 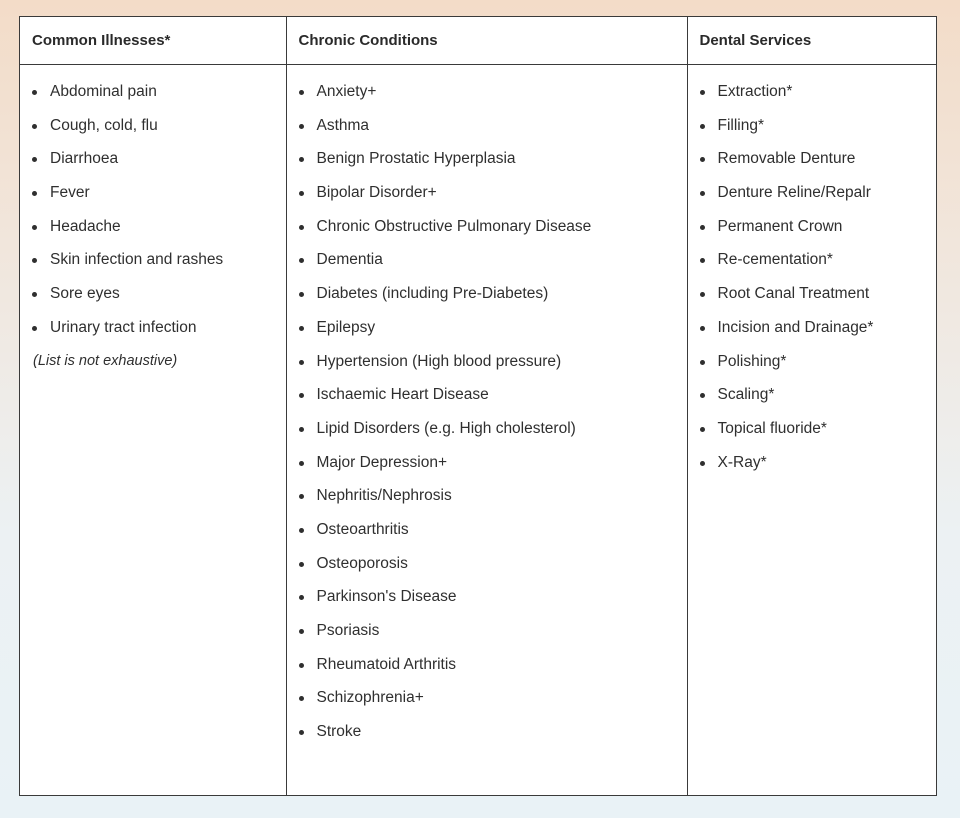 What do you see at coordinates (487, 199) in the screenshot?
I see `list-item: Bipolar Disorder+` at bounding box center [487, 199].